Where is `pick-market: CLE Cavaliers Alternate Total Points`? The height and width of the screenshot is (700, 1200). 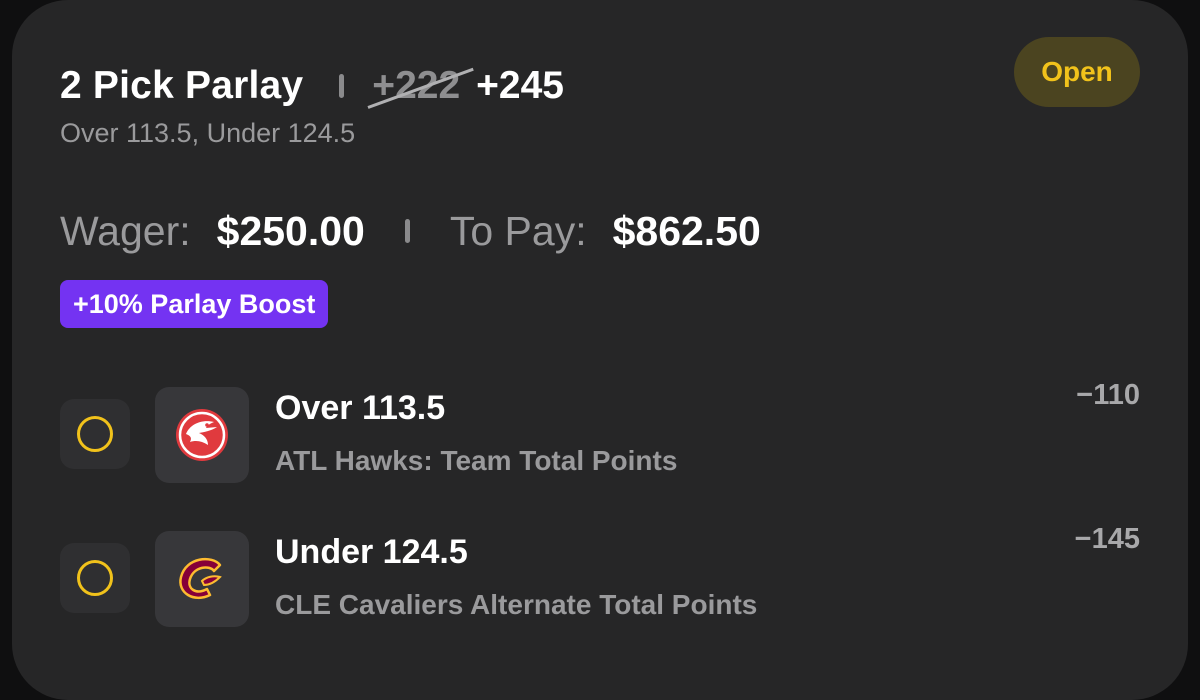
pick-market: CLE Cavaliers Alternate Total Points is located at coordinates (516, 604).